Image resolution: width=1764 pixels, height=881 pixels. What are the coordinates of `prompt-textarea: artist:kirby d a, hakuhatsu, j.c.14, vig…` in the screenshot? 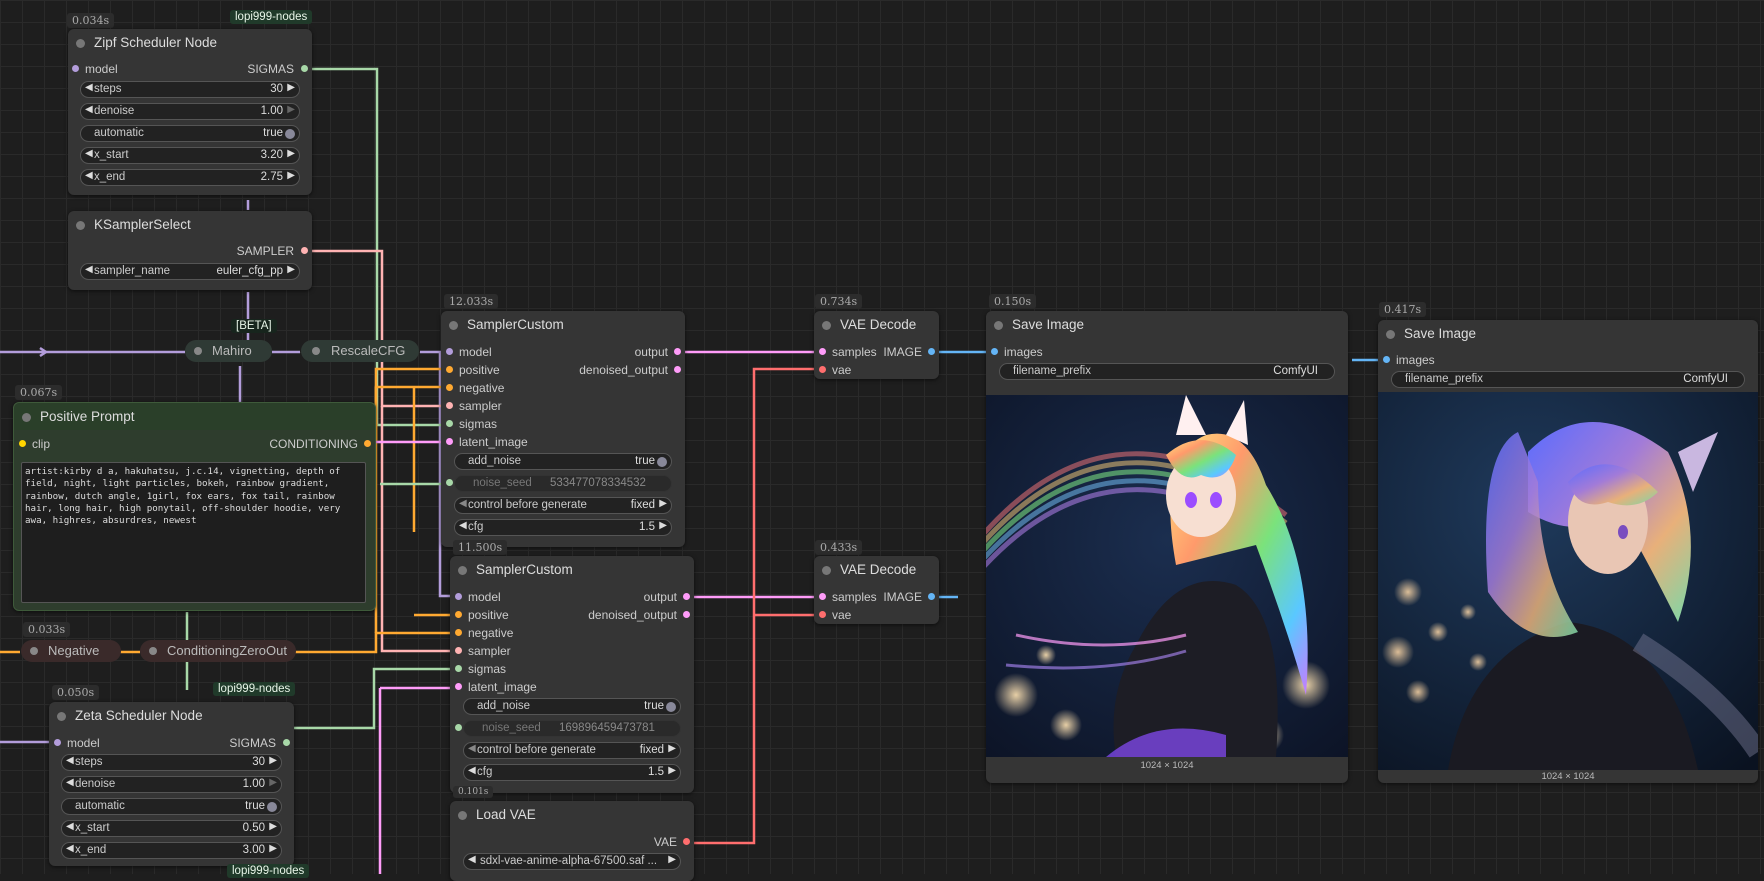 It's located at (193, 532).